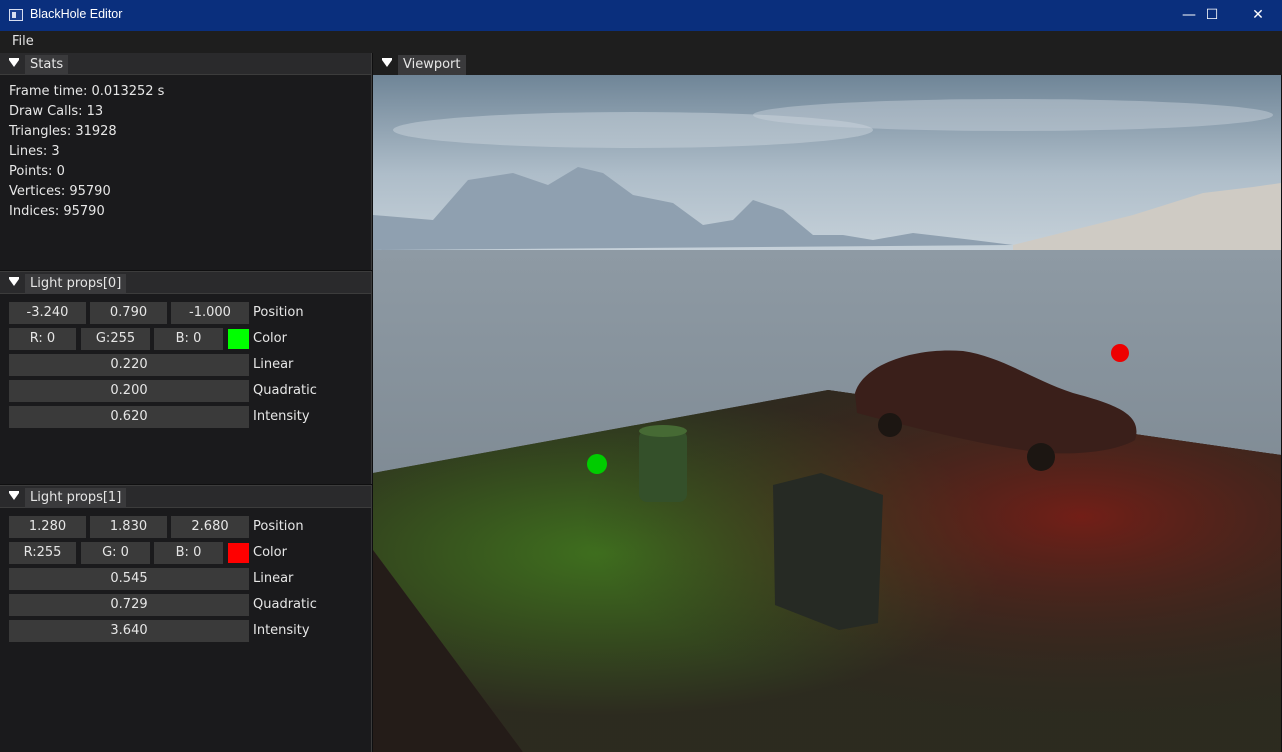 The image size is (1282, 752). I want to click on light1-quadratic-label: Quadratic, so click(285, 604).